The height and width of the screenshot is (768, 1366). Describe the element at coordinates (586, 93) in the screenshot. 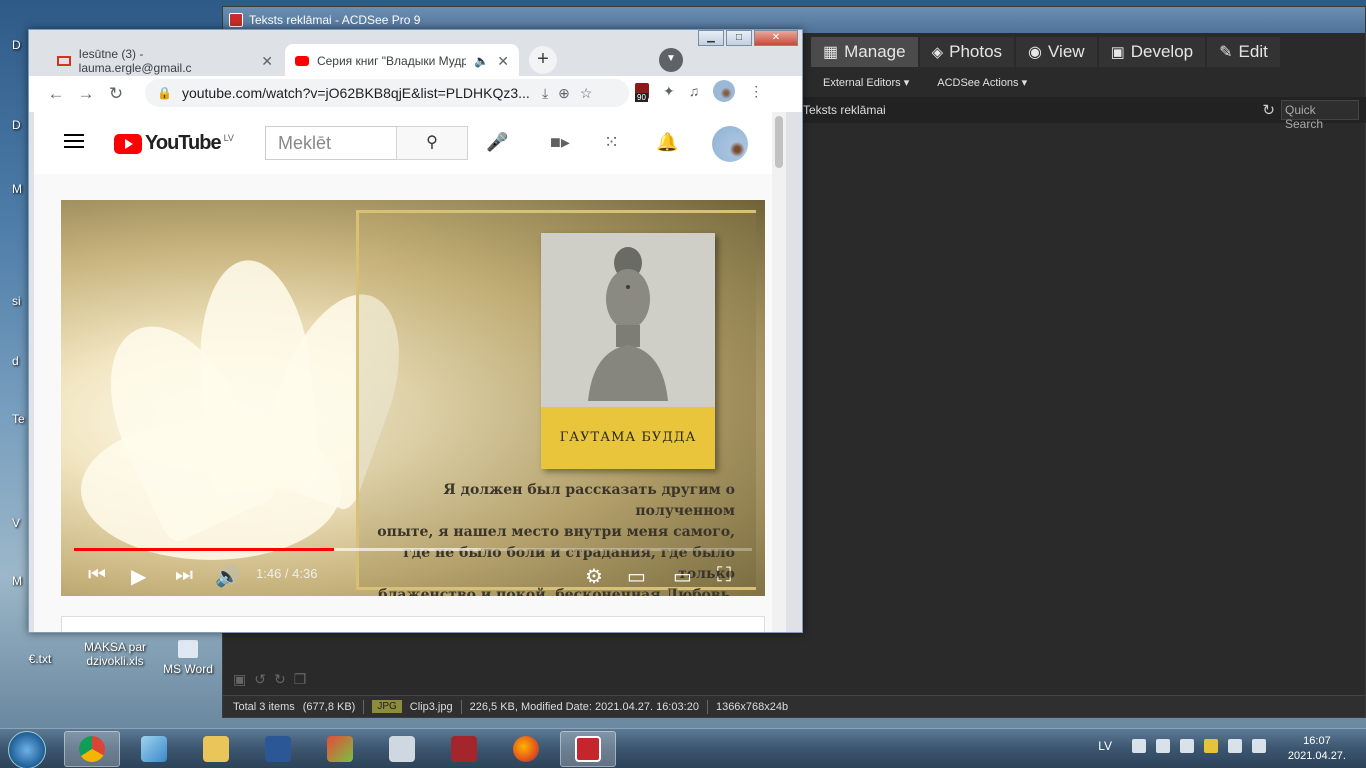

I see `bookmark-star-icon: ☆` at that location.